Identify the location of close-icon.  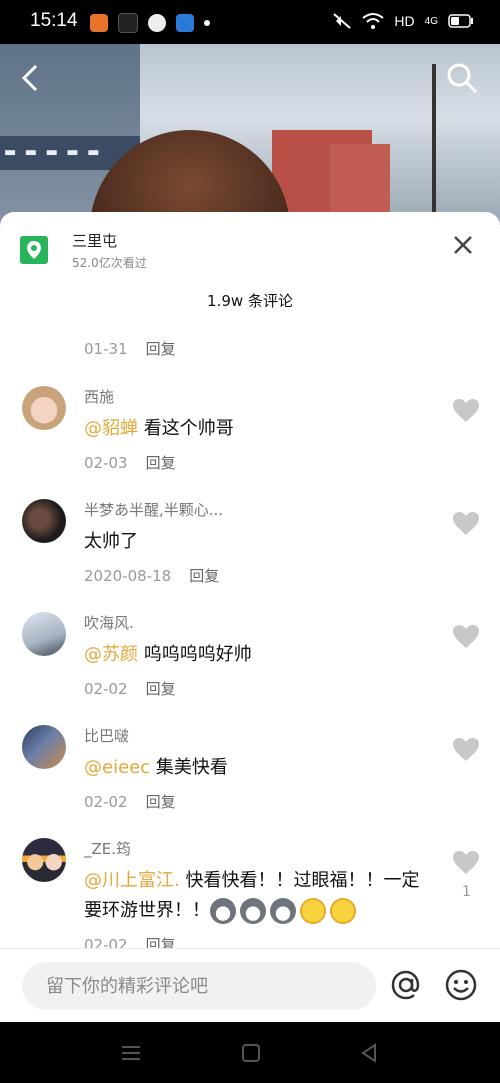
(463, 245).